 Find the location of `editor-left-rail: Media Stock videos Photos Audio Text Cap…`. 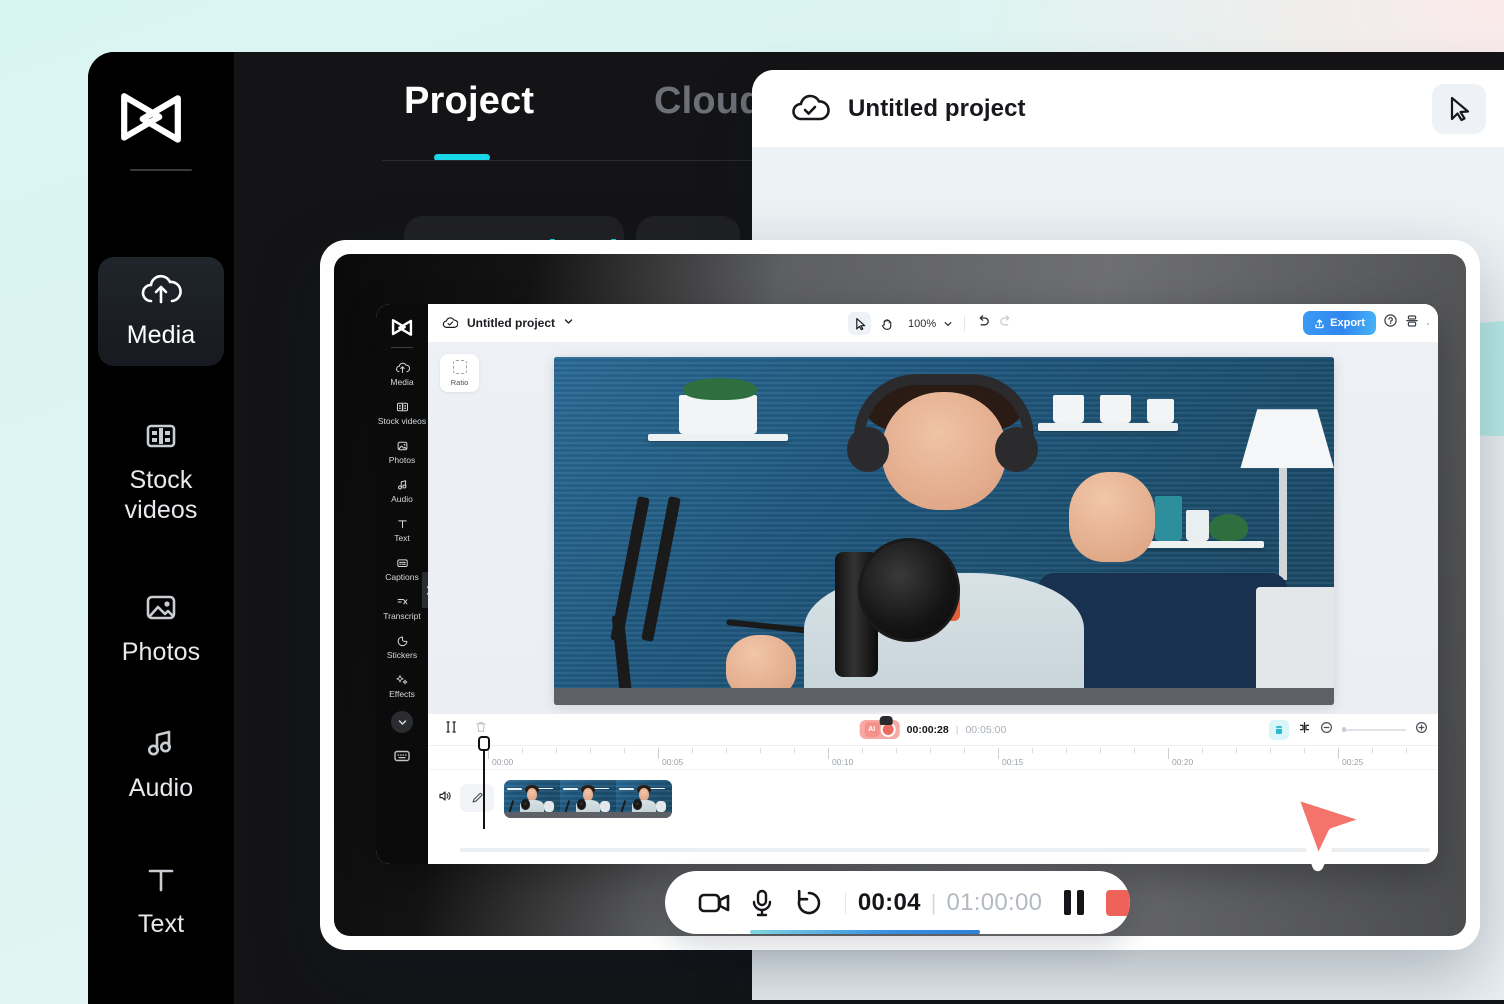

editor-left-rail: Media Stock videos Photos Audio Text Cap… is located at coordinates (402, 584).